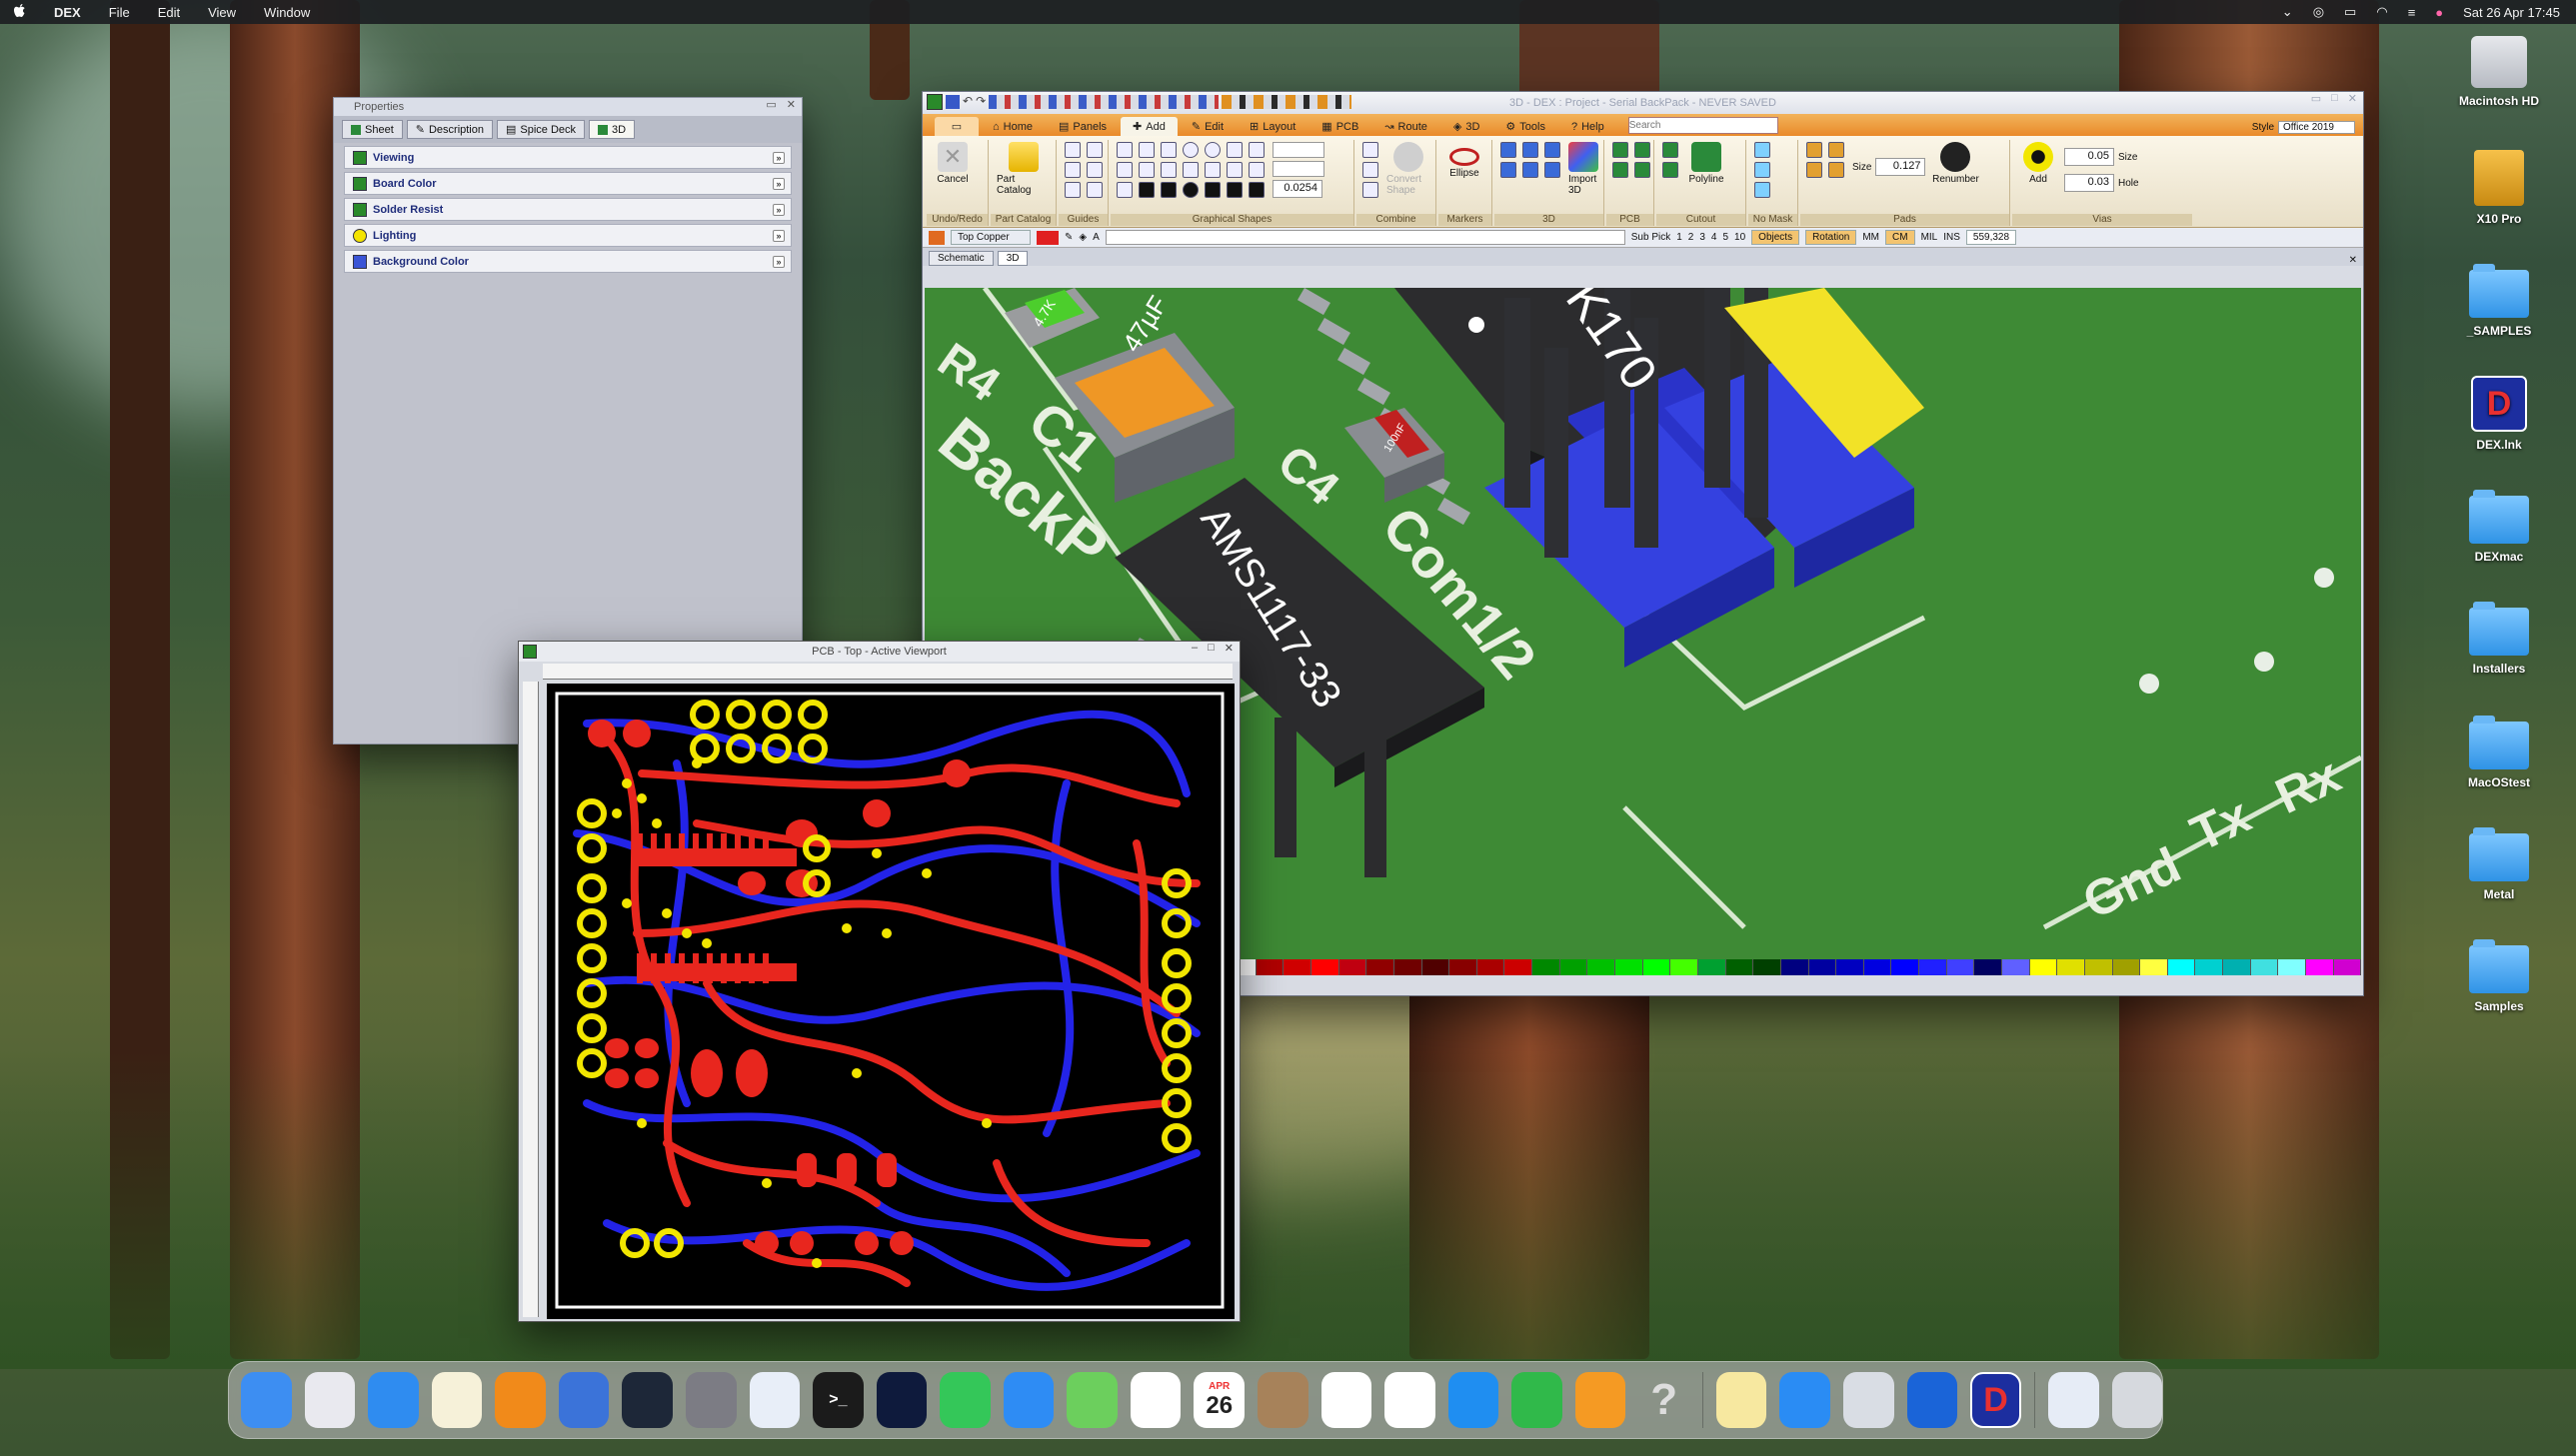 The image size is (2576, 1456). What do you see at coordinates (1370, 190) in the screenshot?
I see `combine-c-icon` at bounding box center [1370, 190].